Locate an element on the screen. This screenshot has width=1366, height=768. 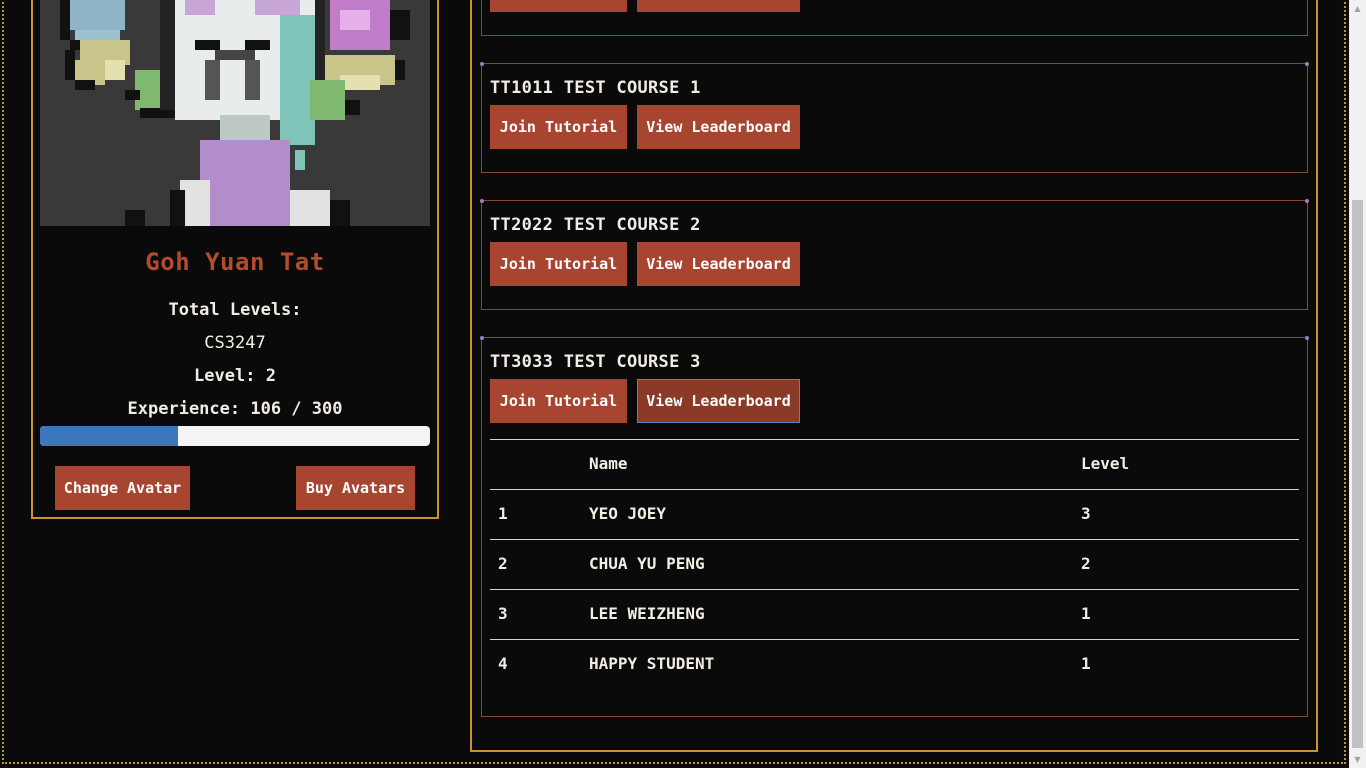
buy-avatars-button: Buy Avatars is located at coordinates (355, 488).